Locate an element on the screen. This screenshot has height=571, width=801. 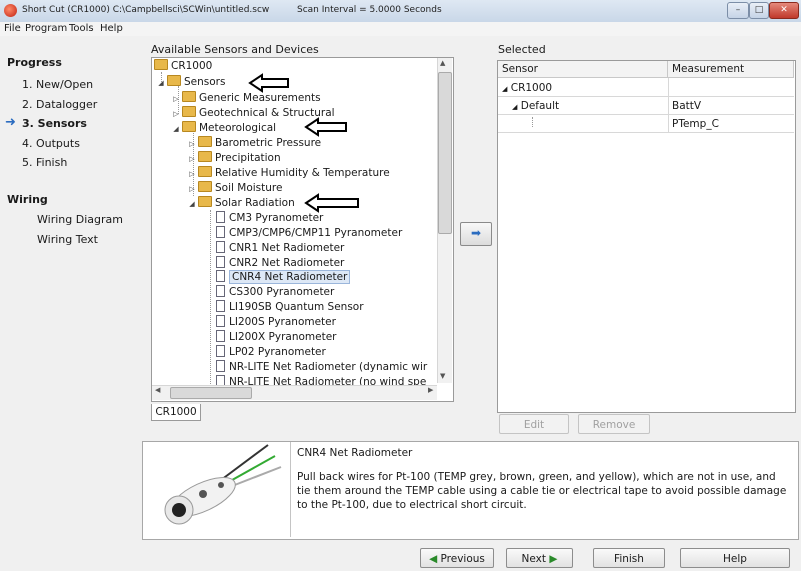
sensor-item: CNR1 Net Radiometer is located at coordinates (280, 248).